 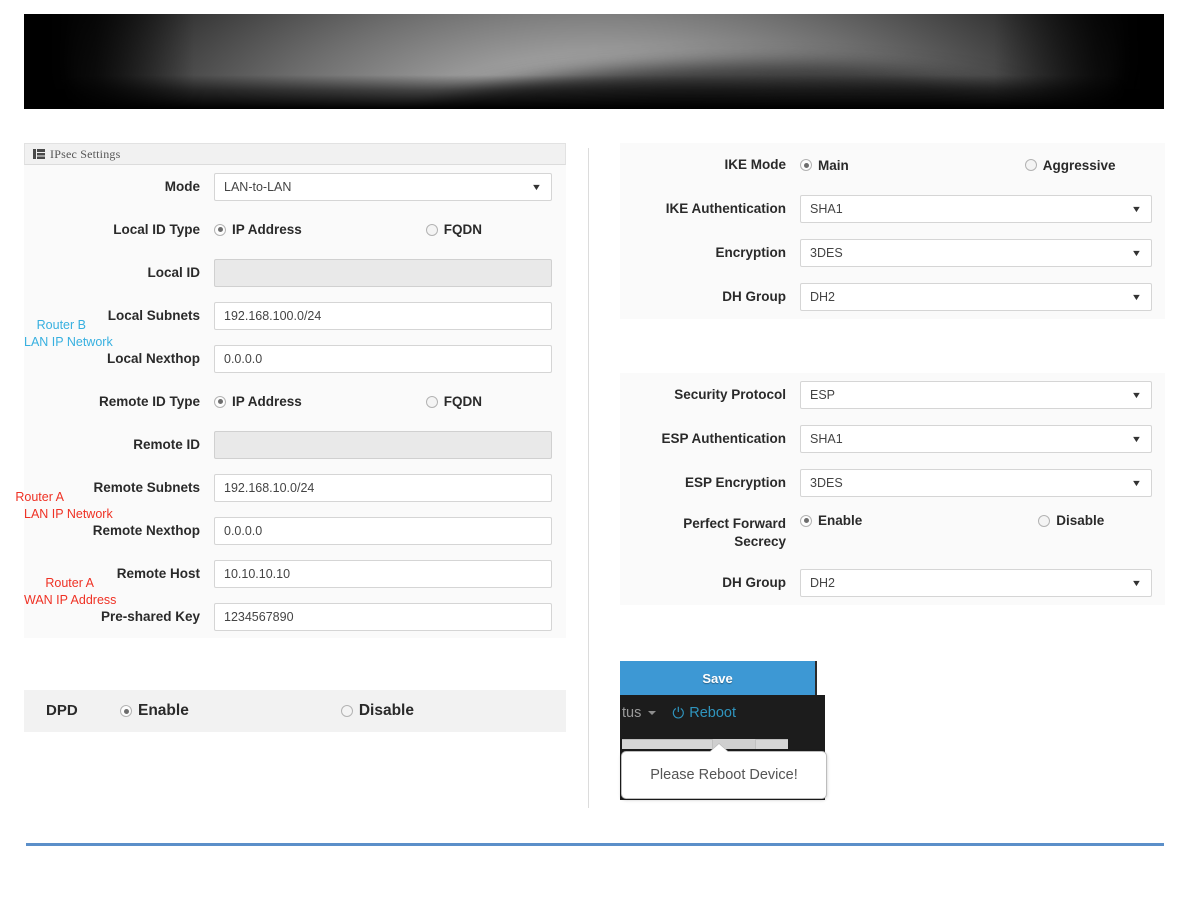 What do you see at coordinates (258, 186) in the screenshot?
I see `mode-select-value: LAN-to-LAN` at bounding box center [258, 186].